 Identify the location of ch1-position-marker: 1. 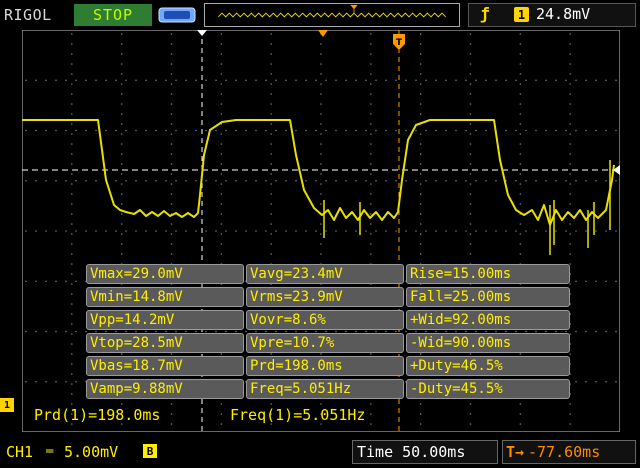
(7, 405).